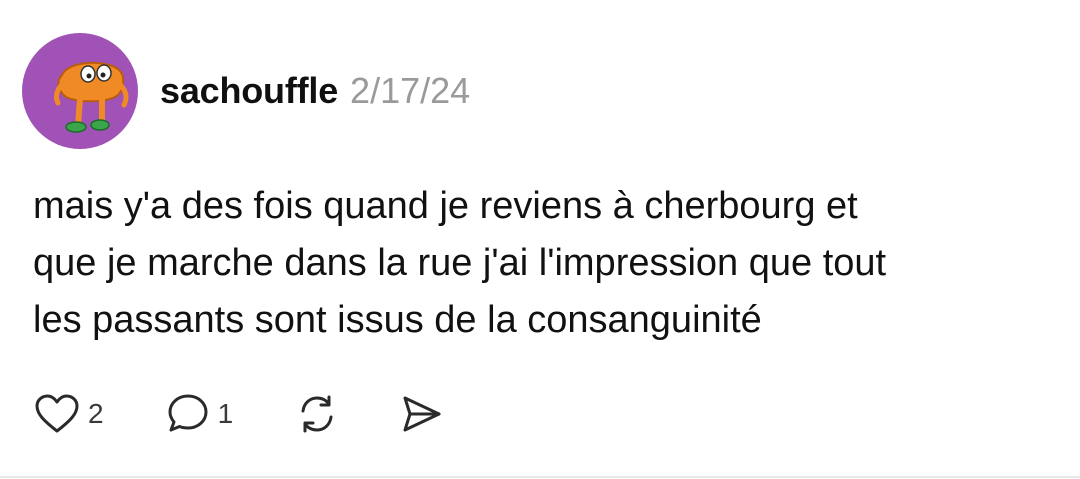 The height and width of the screenshot is (479, 1080). What do you see at coordinates (91, 97) in the screenshot?
I see `cartoon-character-avatar-icon` at bounding box center [91, 97].